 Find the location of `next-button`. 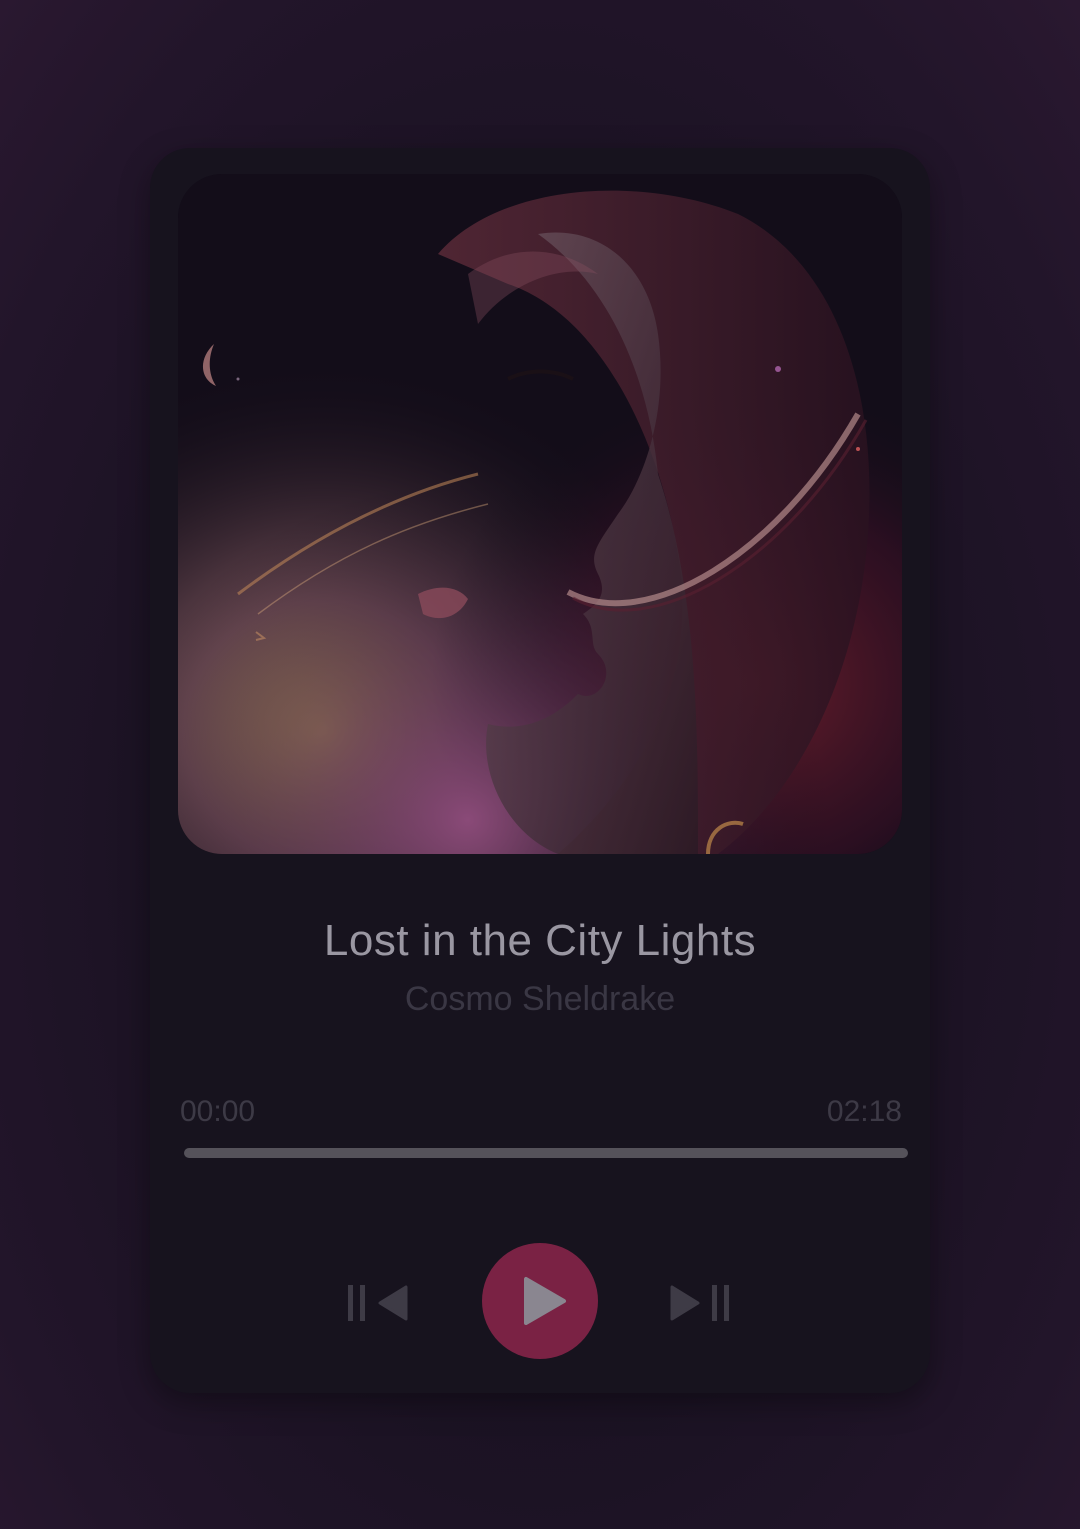

next-button is located at coordinates (700, 1303).